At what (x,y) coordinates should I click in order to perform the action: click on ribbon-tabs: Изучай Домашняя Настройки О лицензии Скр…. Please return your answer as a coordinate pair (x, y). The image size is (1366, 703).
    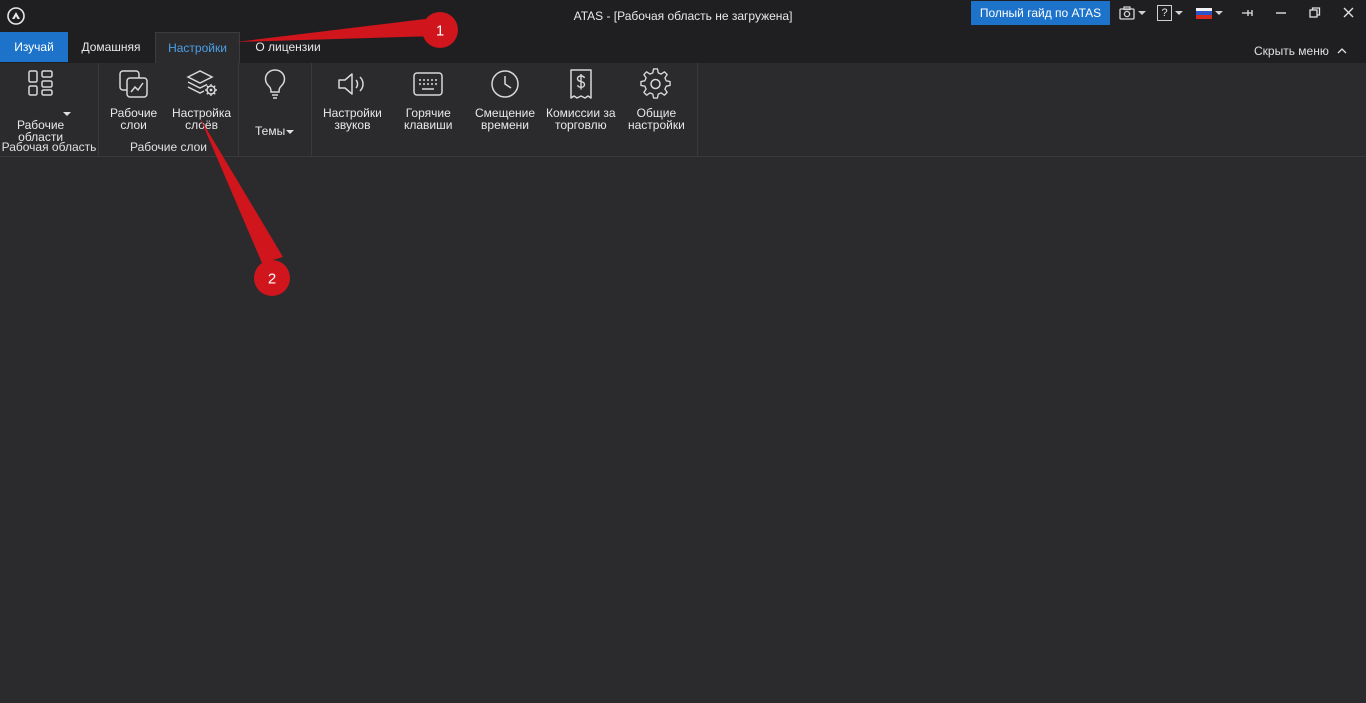
    Looking at the image, I should click on (683, 47).